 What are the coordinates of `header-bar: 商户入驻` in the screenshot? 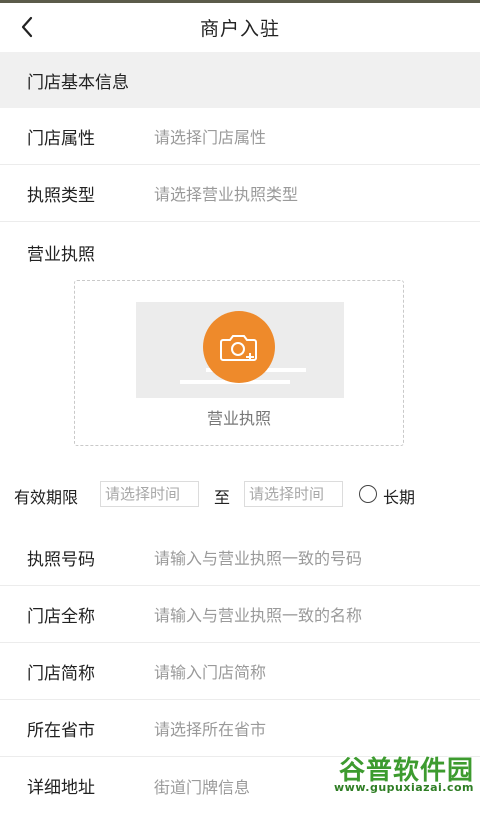 It's located at (240, 27).